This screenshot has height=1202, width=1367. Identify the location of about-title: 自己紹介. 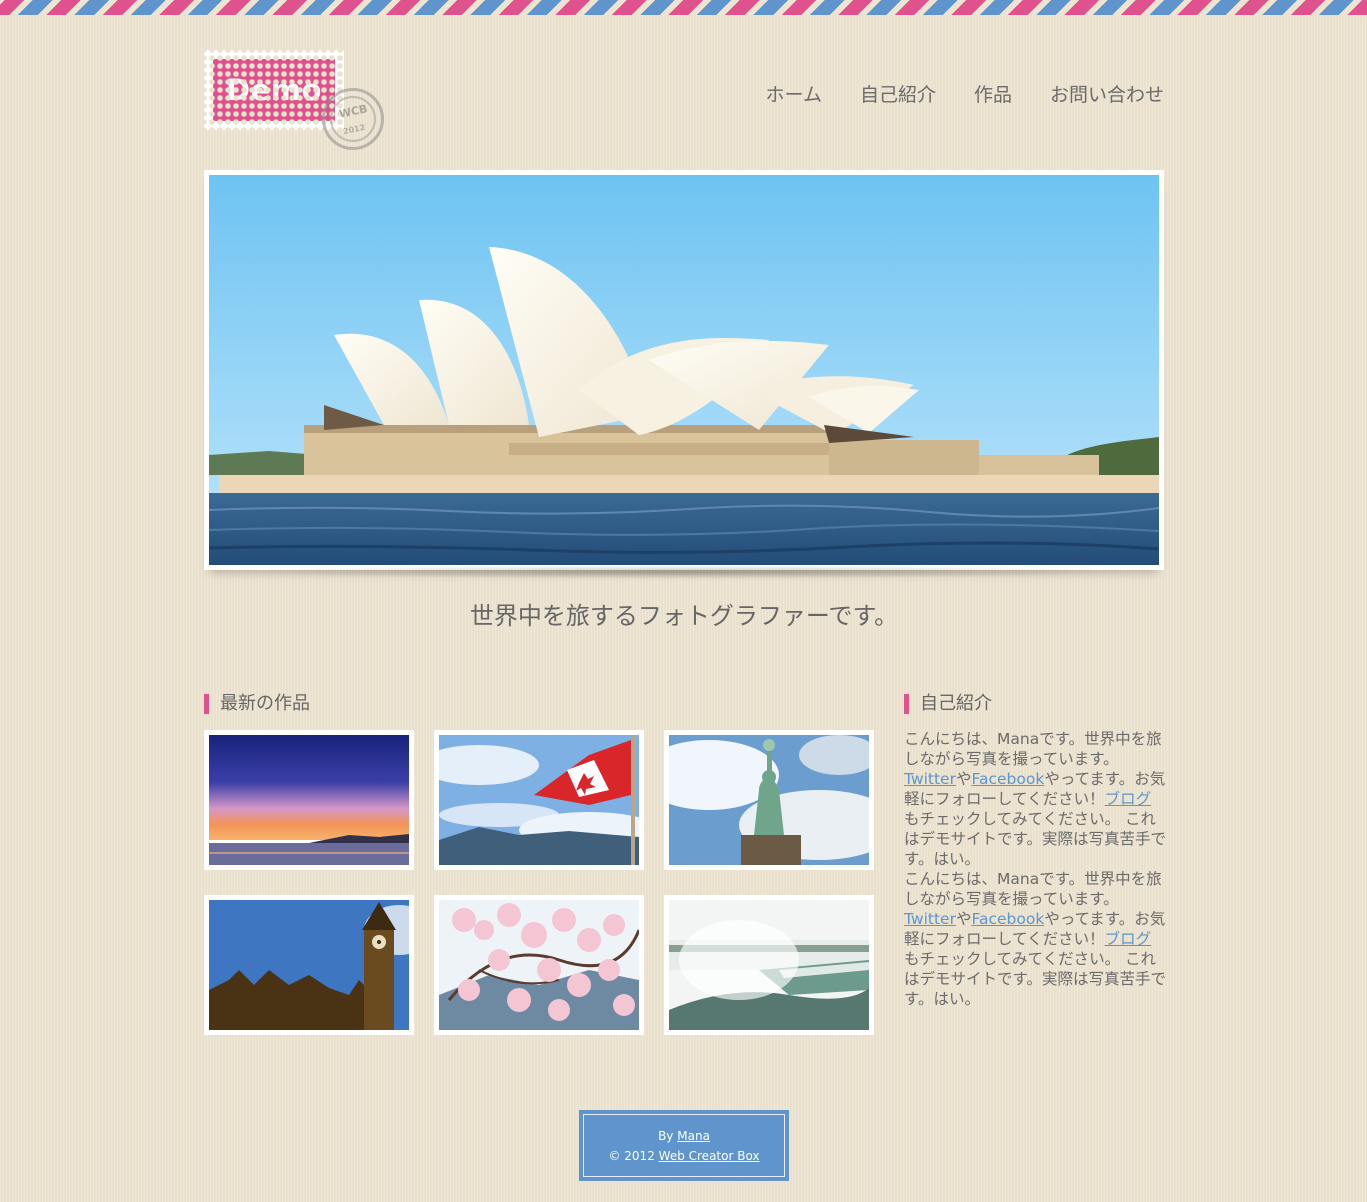
(948, 704).